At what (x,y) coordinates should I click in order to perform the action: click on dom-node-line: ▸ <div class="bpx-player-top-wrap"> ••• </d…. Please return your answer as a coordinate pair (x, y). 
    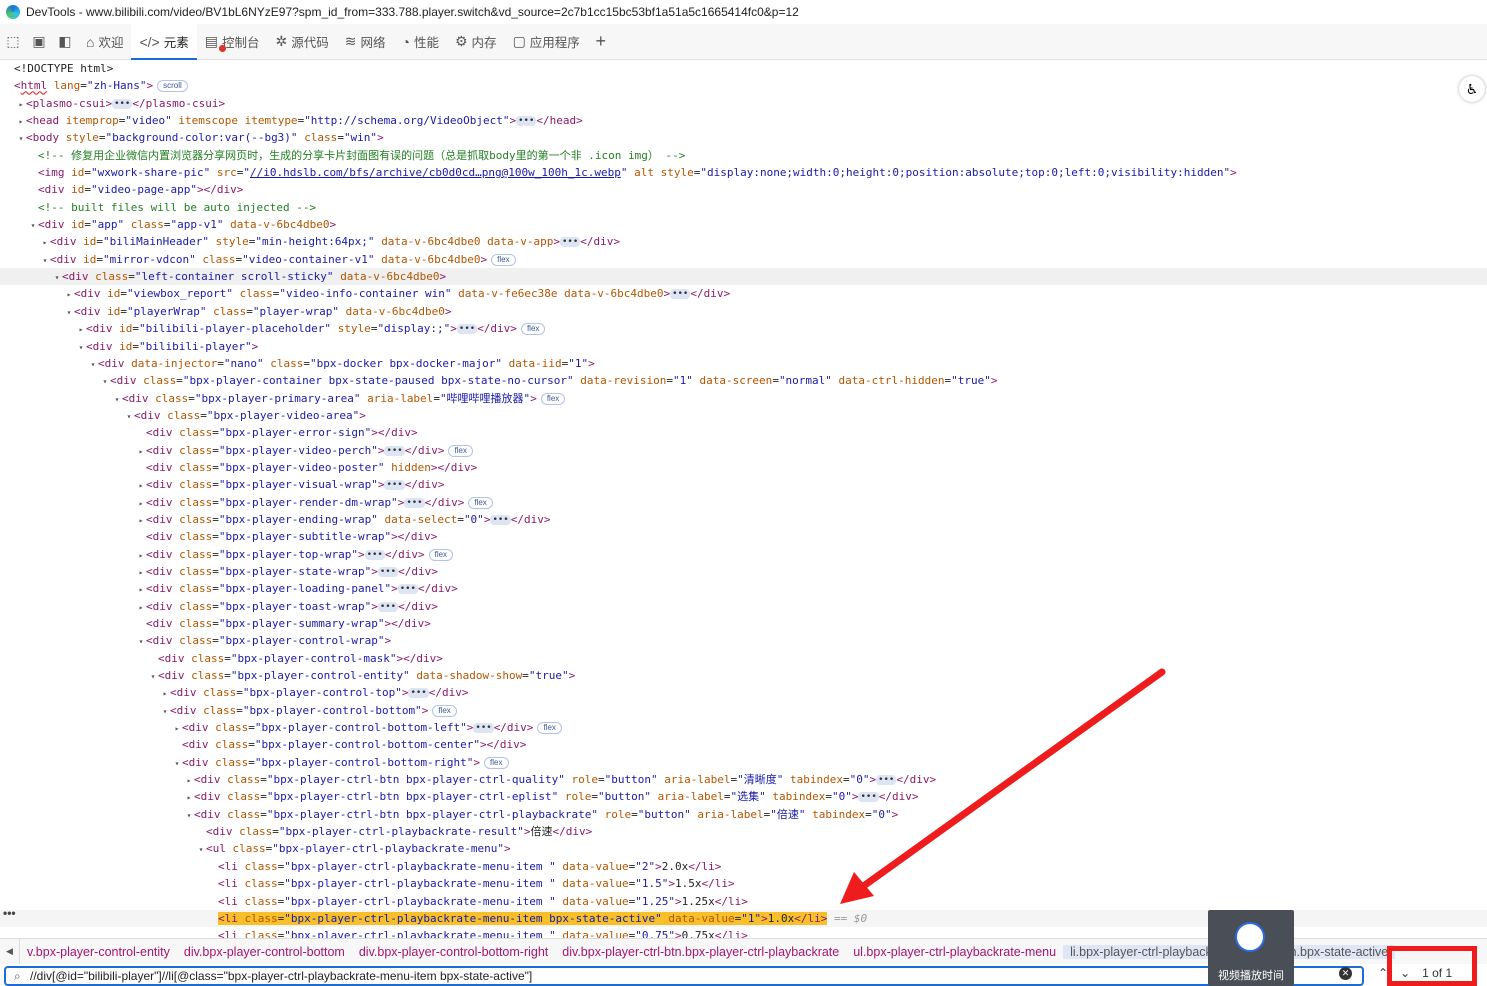
    Looking at the image, I should click on (743, 554).